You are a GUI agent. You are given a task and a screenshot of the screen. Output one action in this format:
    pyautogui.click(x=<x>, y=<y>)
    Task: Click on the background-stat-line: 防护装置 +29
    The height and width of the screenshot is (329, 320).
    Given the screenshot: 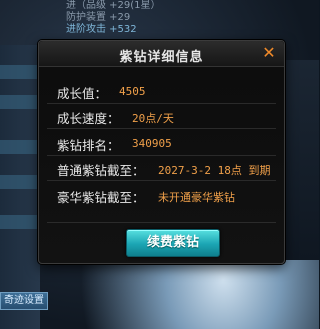 What is the action you would take?
    pyautogui.click(x=98, y=17)
    